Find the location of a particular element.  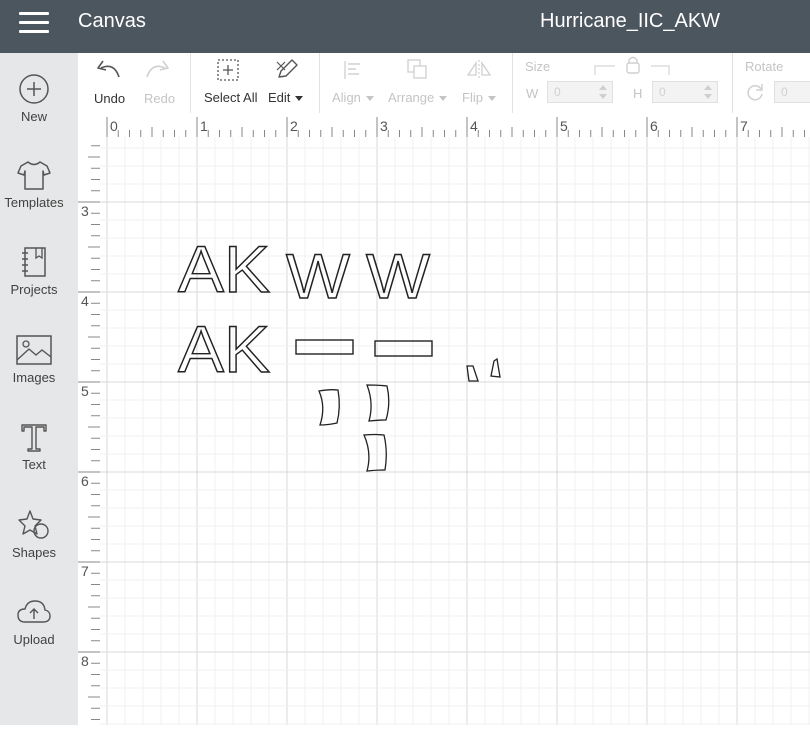

ruler-top-label: 0 is located at coordinates (114, 126).